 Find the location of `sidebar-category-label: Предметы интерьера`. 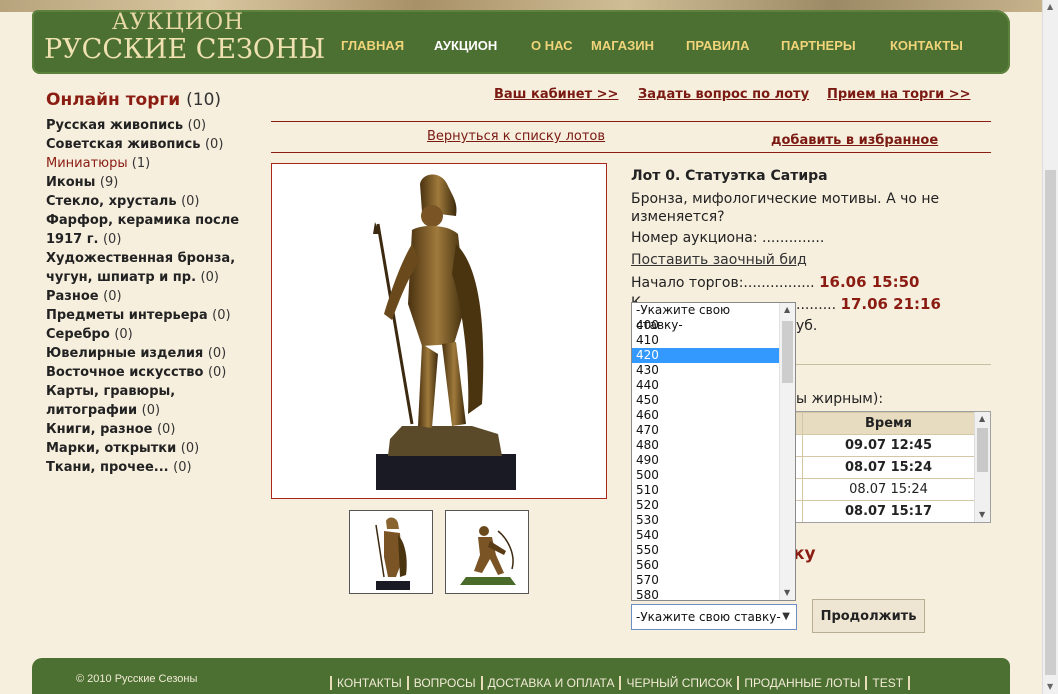

sidebar-category-label: Предметы интерьера is located at coordinates (127, 315).